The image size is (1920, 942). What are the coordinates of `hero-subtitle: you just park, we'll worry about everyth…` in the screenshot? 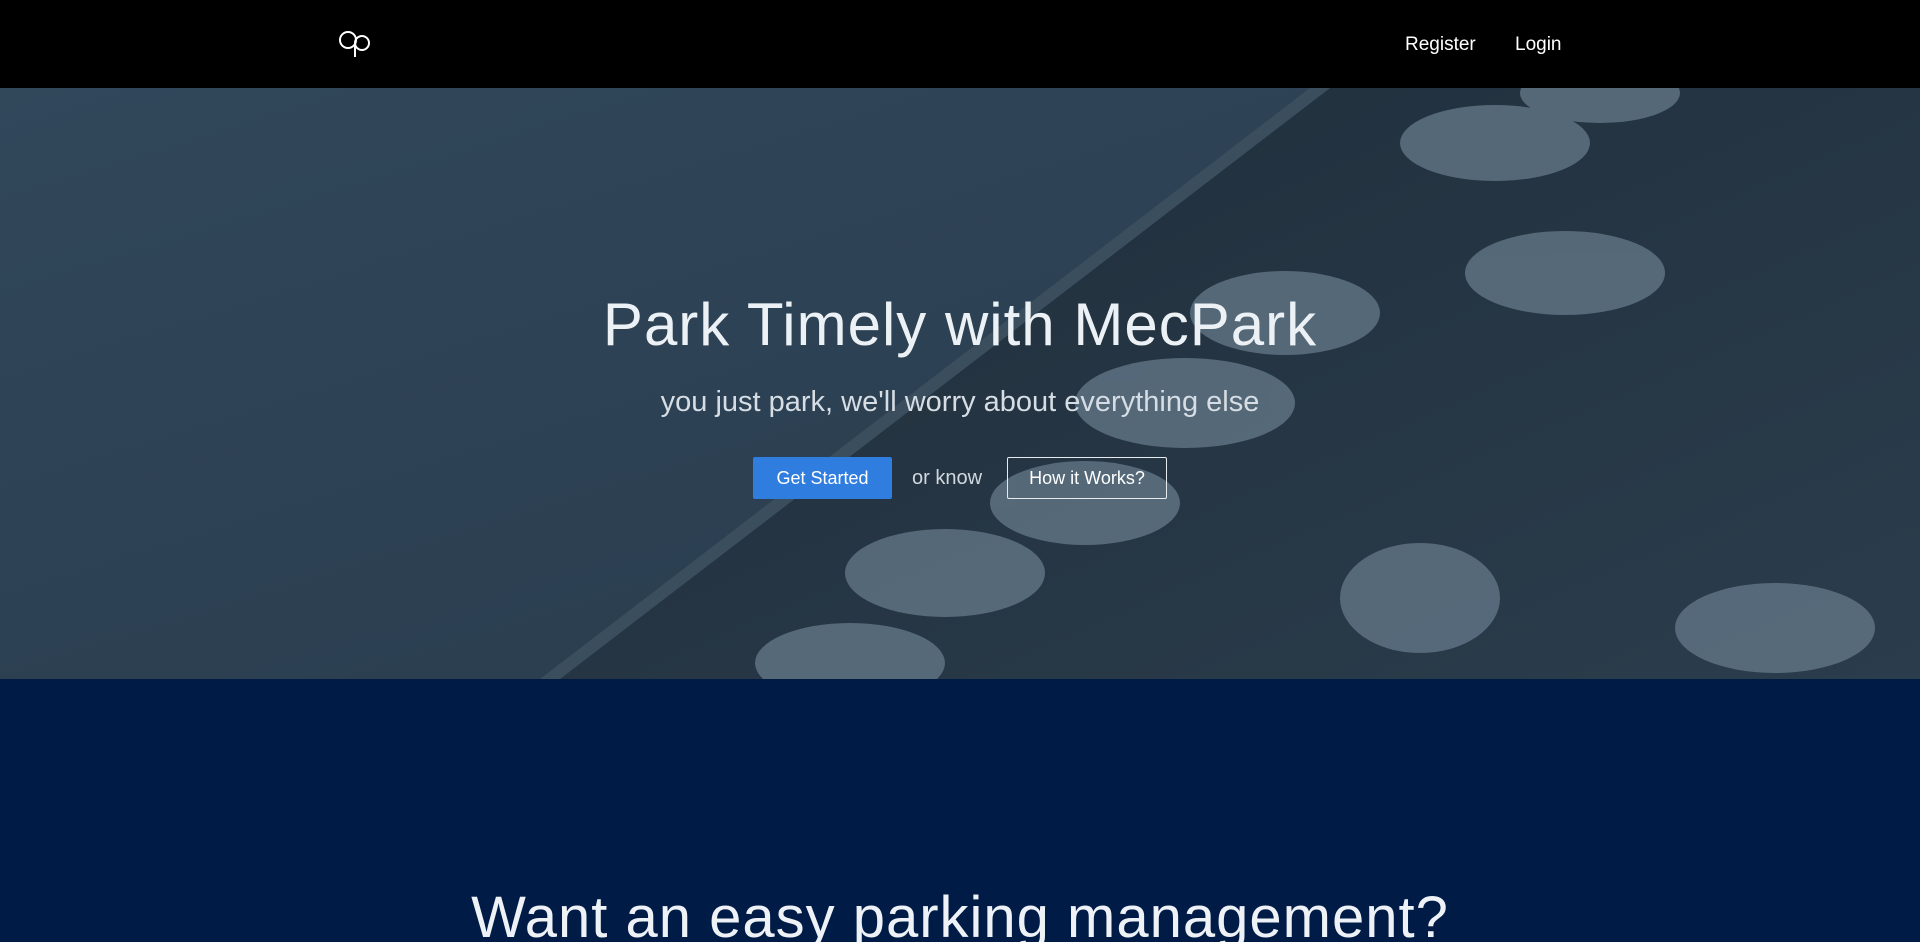 It's located at (960, 402).